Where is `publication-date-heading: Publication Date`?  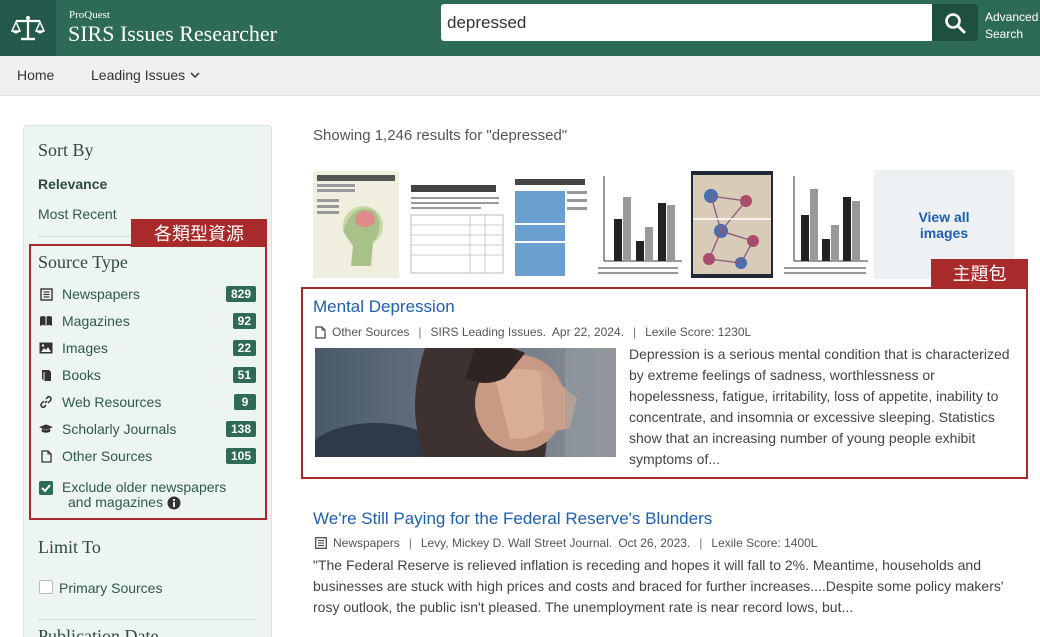
publication-date-heading: Publication Date is located at coordinates (98, 631).